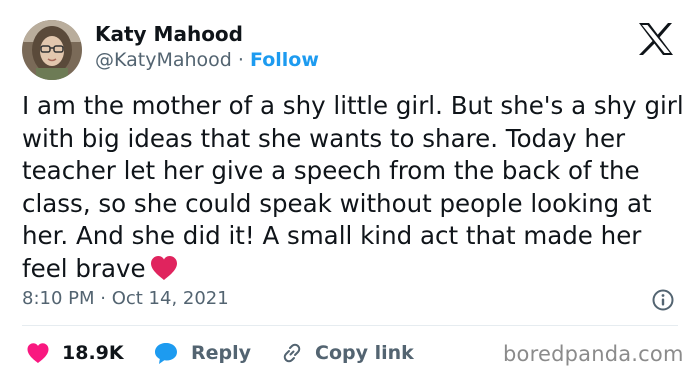 This screenshot has height=379, width=700. Describe the element at coordinates (656, 39) in the screenshot. I see `x-logo-icon` at that location.